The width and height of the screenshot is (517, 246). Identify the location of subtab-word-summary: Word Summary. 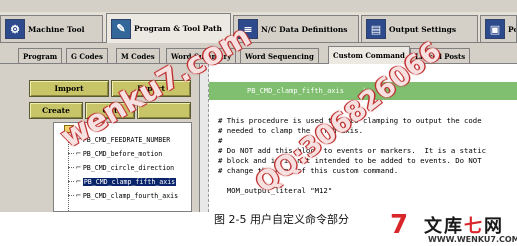
(201, 55).